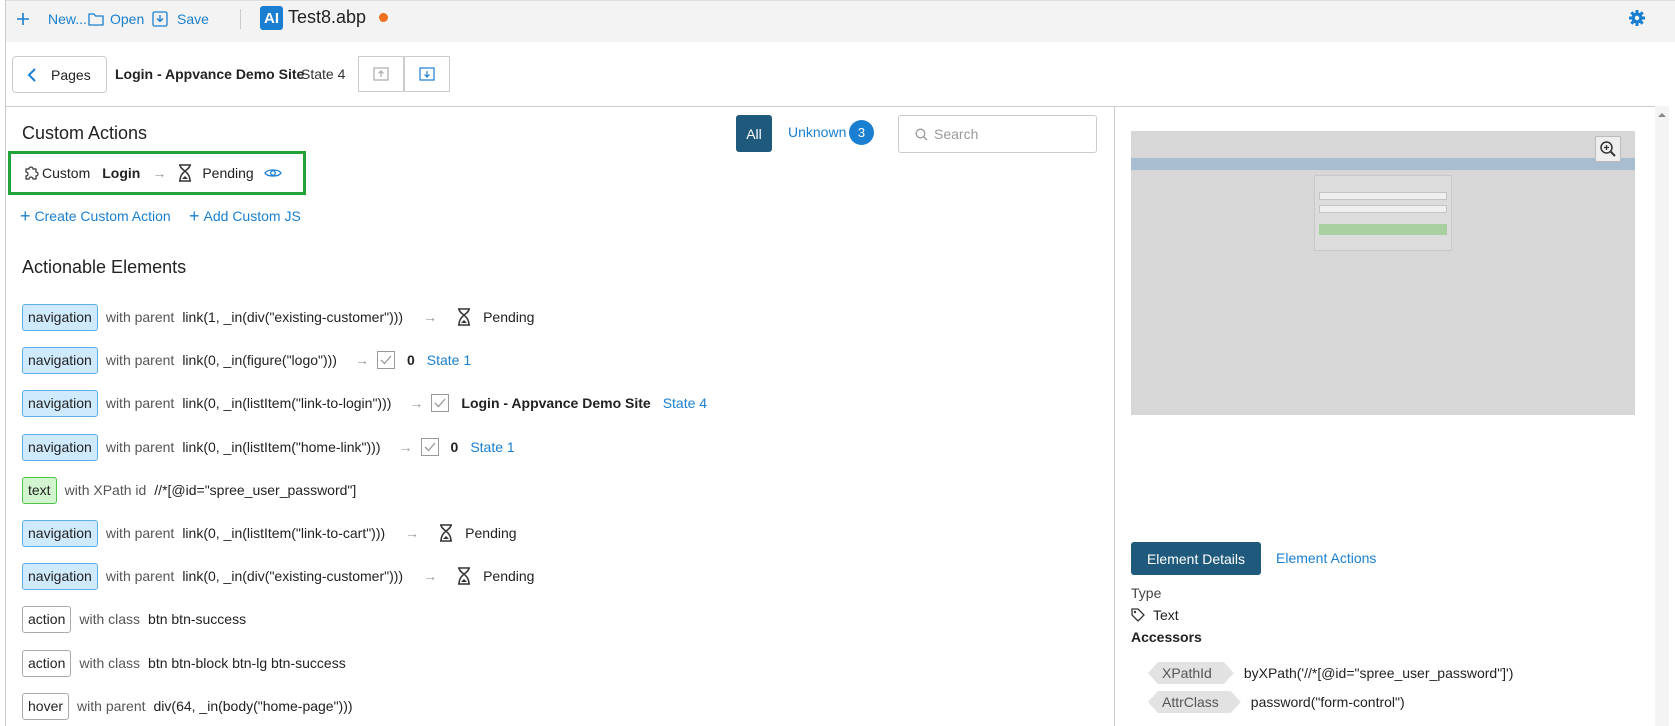 The width and height of the screenshot is (1675, 726). I want to click on search-input, so click(1009, 134).